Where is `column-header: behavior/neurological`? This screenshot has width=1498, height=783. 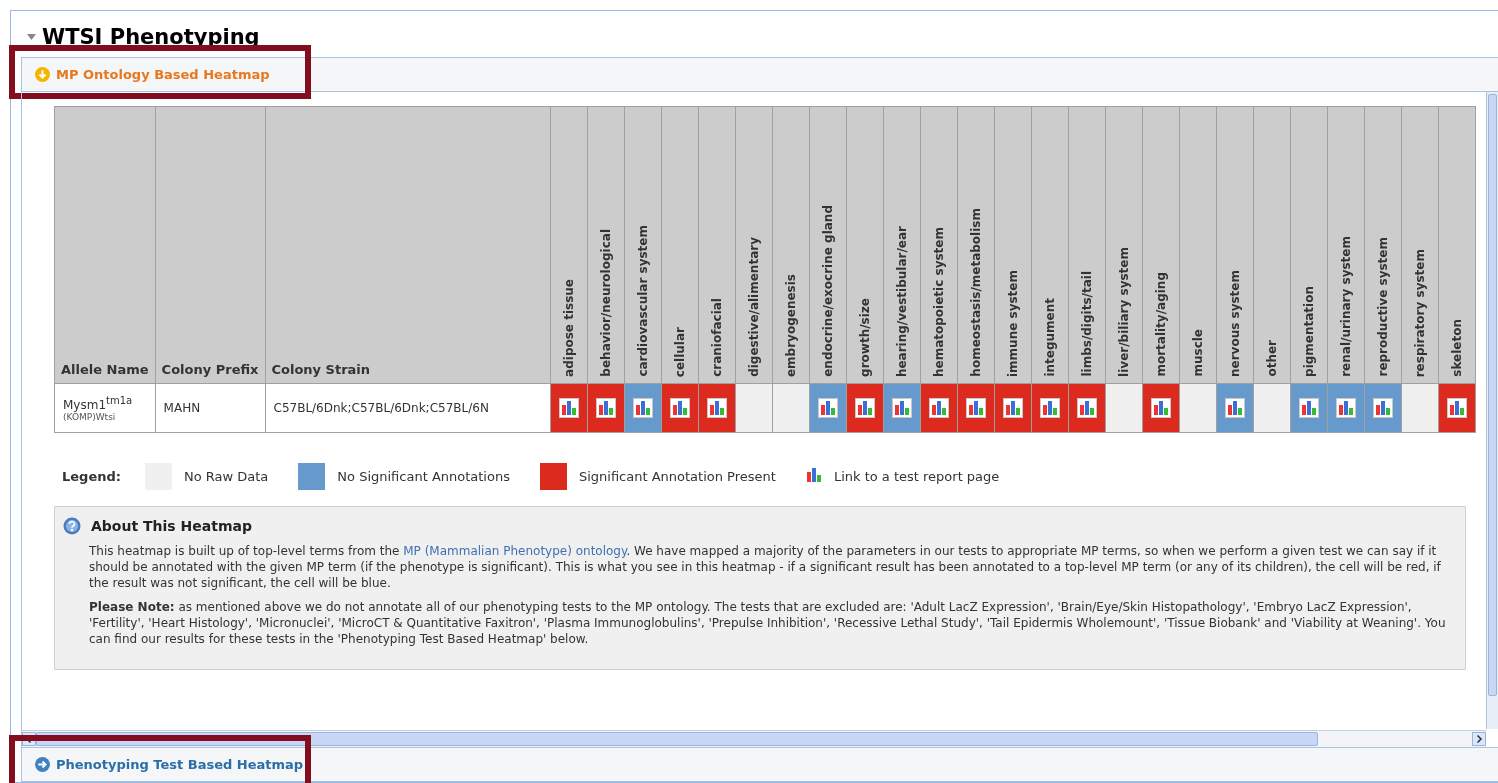 column-header: behavior/neurological is located at coordinates (605, 303).